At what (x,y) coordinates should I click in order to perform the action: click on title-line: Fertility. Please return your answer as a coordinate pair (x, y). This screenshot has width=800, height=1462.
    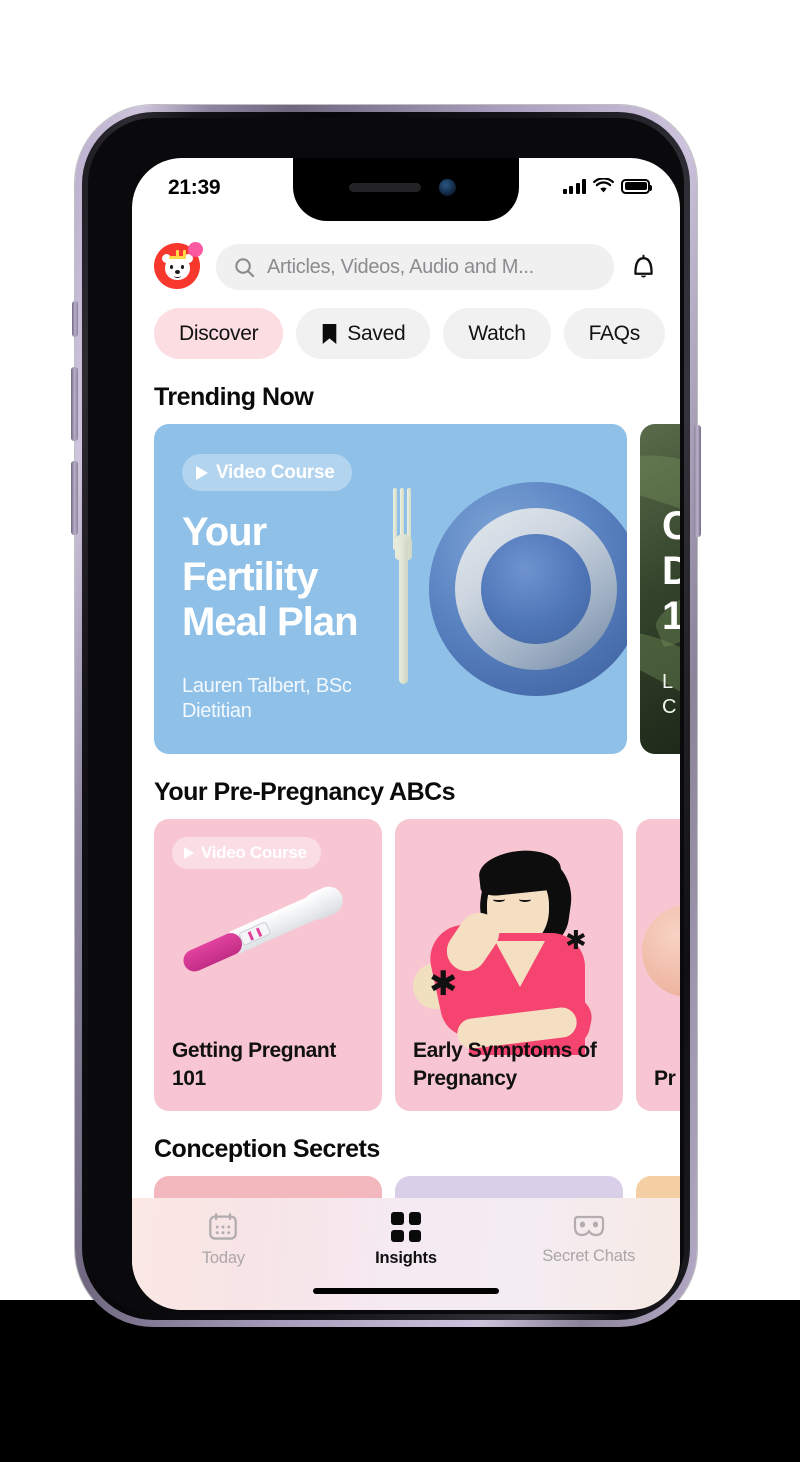
    Looking at the image, I should click on (250, 576).